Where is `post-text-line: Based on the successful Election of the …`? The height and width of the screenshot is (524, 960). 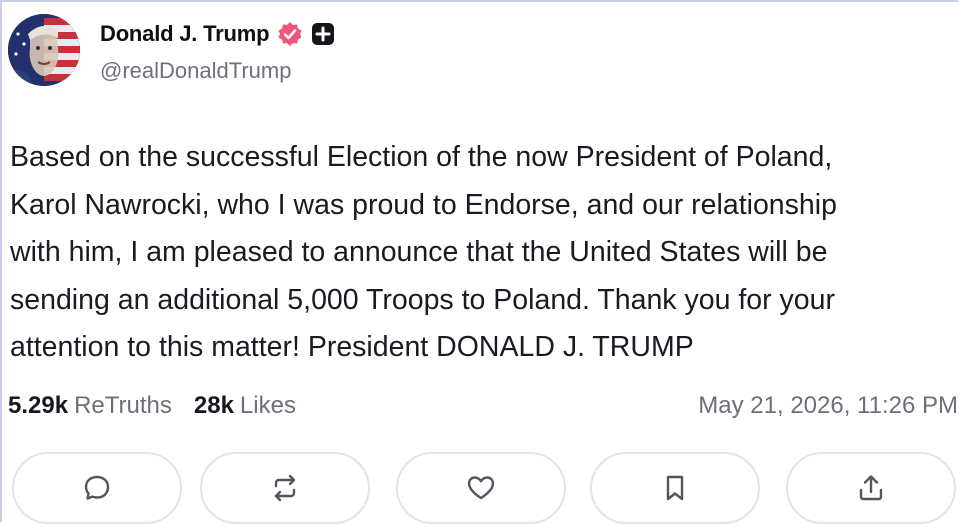 post-text-line: Based on the successful Election of the … is located at coordinates (421, 157).